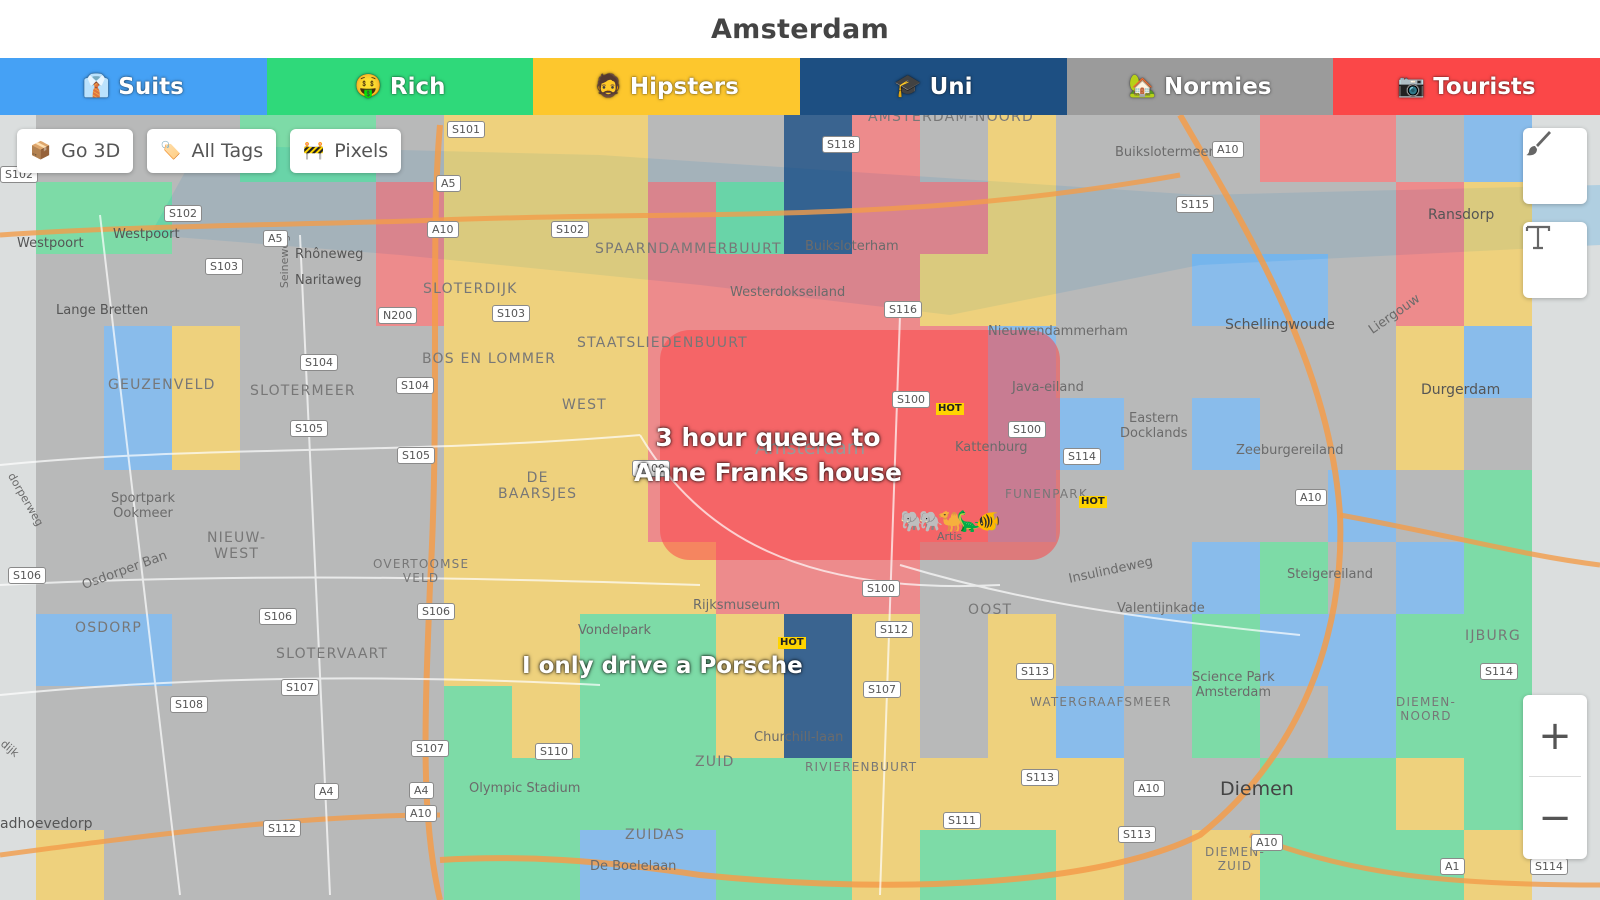 The width and height of the screenshot is (1600, 900). I want to click on zoom-in-button: +, so click(1555, 735).